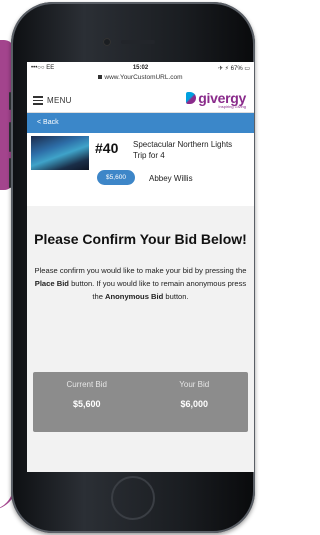  I want to click on your-bid-label: Your Bid, so click(194, 384).